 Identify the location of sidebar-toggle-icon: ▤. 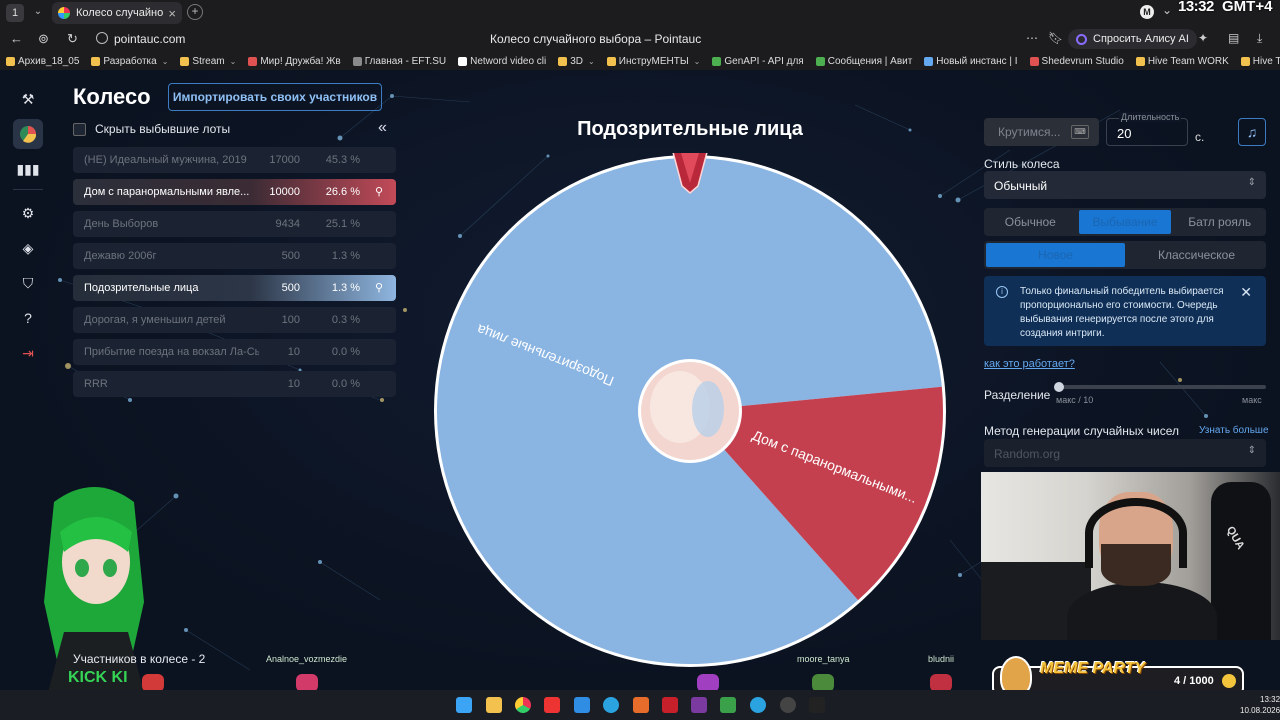
(1233, 38).